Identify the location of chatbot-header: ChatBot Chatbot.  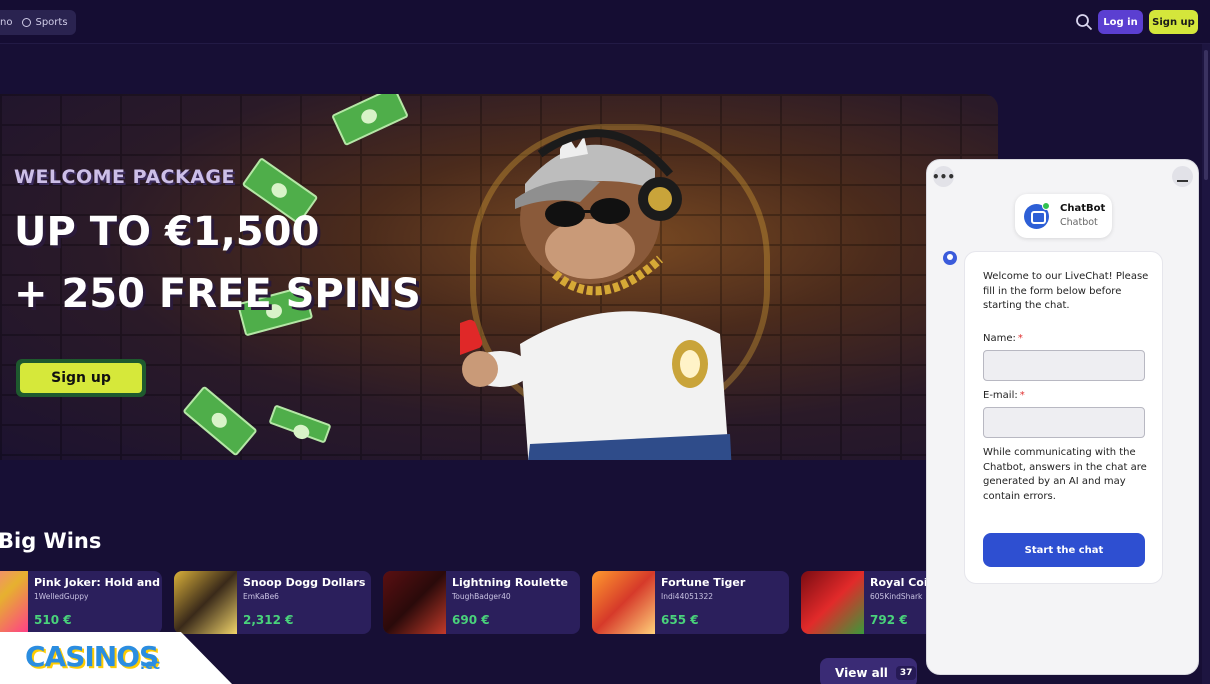
(1063, 216).